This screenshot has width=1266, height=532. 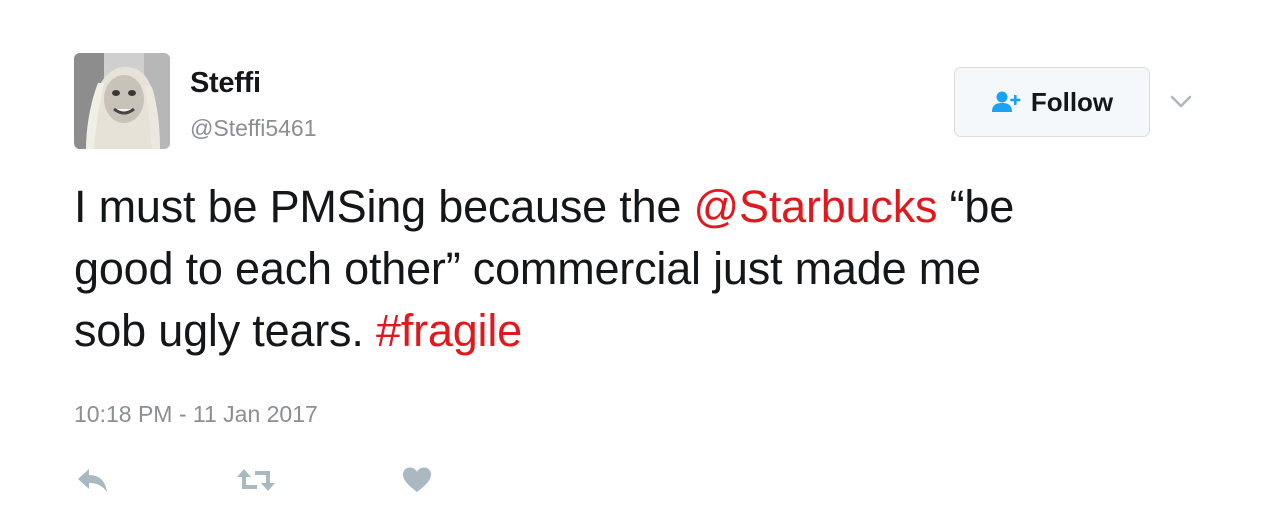 I want to click on tweet-text-segment: “be, so click(x=976, y=206).